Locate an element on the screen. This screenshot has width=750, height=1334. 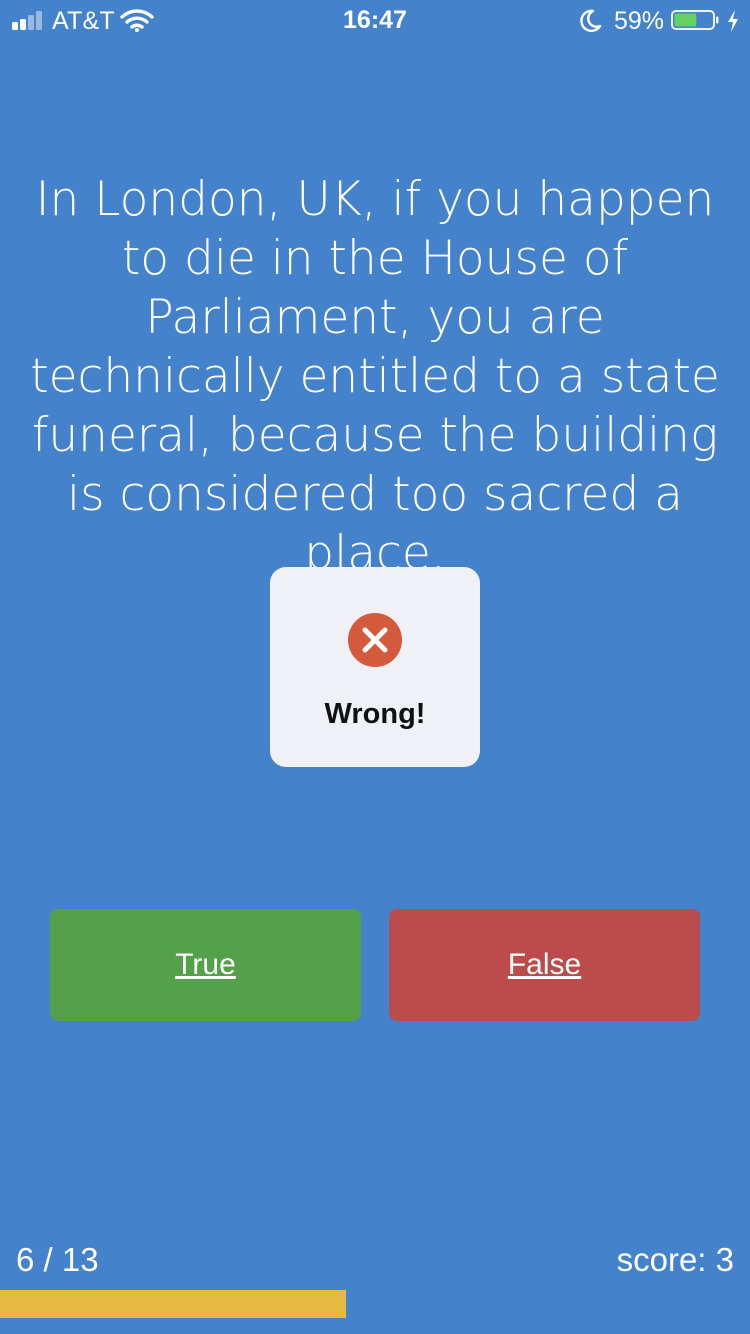
progress-bar is located at coordinates (375, 1304).